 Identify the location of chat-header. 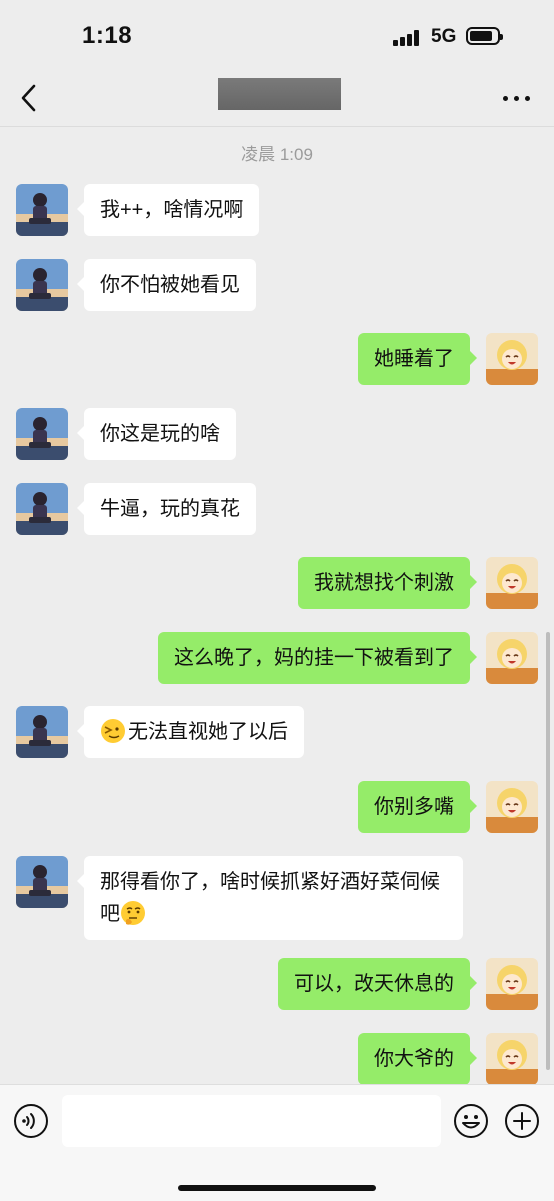
(277, 98).